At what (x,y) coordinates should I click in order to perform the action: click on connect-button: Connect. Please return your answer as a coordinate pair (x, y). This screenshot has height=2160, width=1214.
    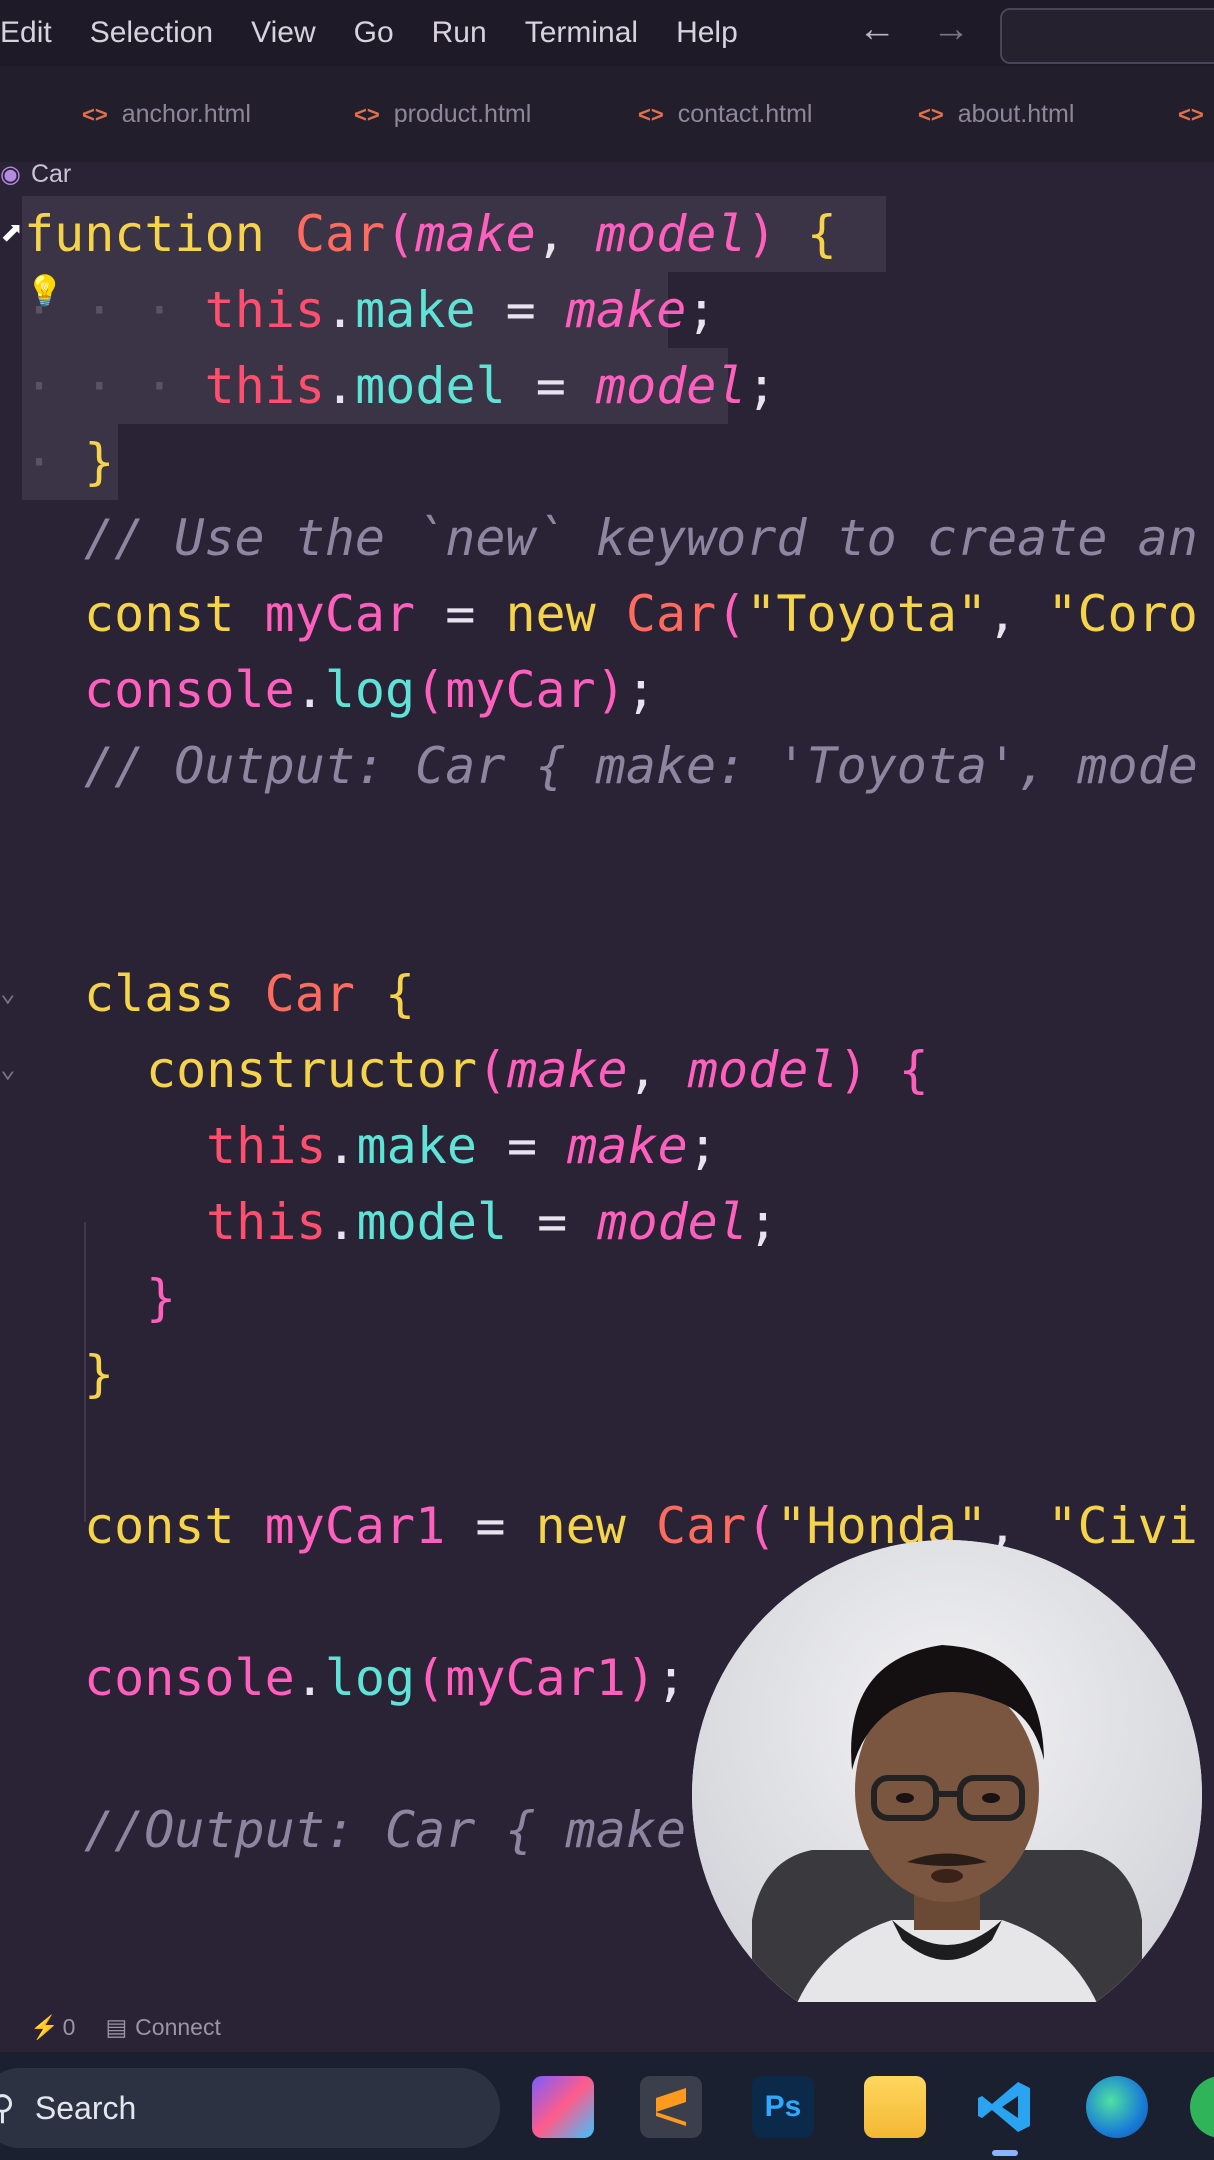
    Looking at the image, I should click on (178, 2027).